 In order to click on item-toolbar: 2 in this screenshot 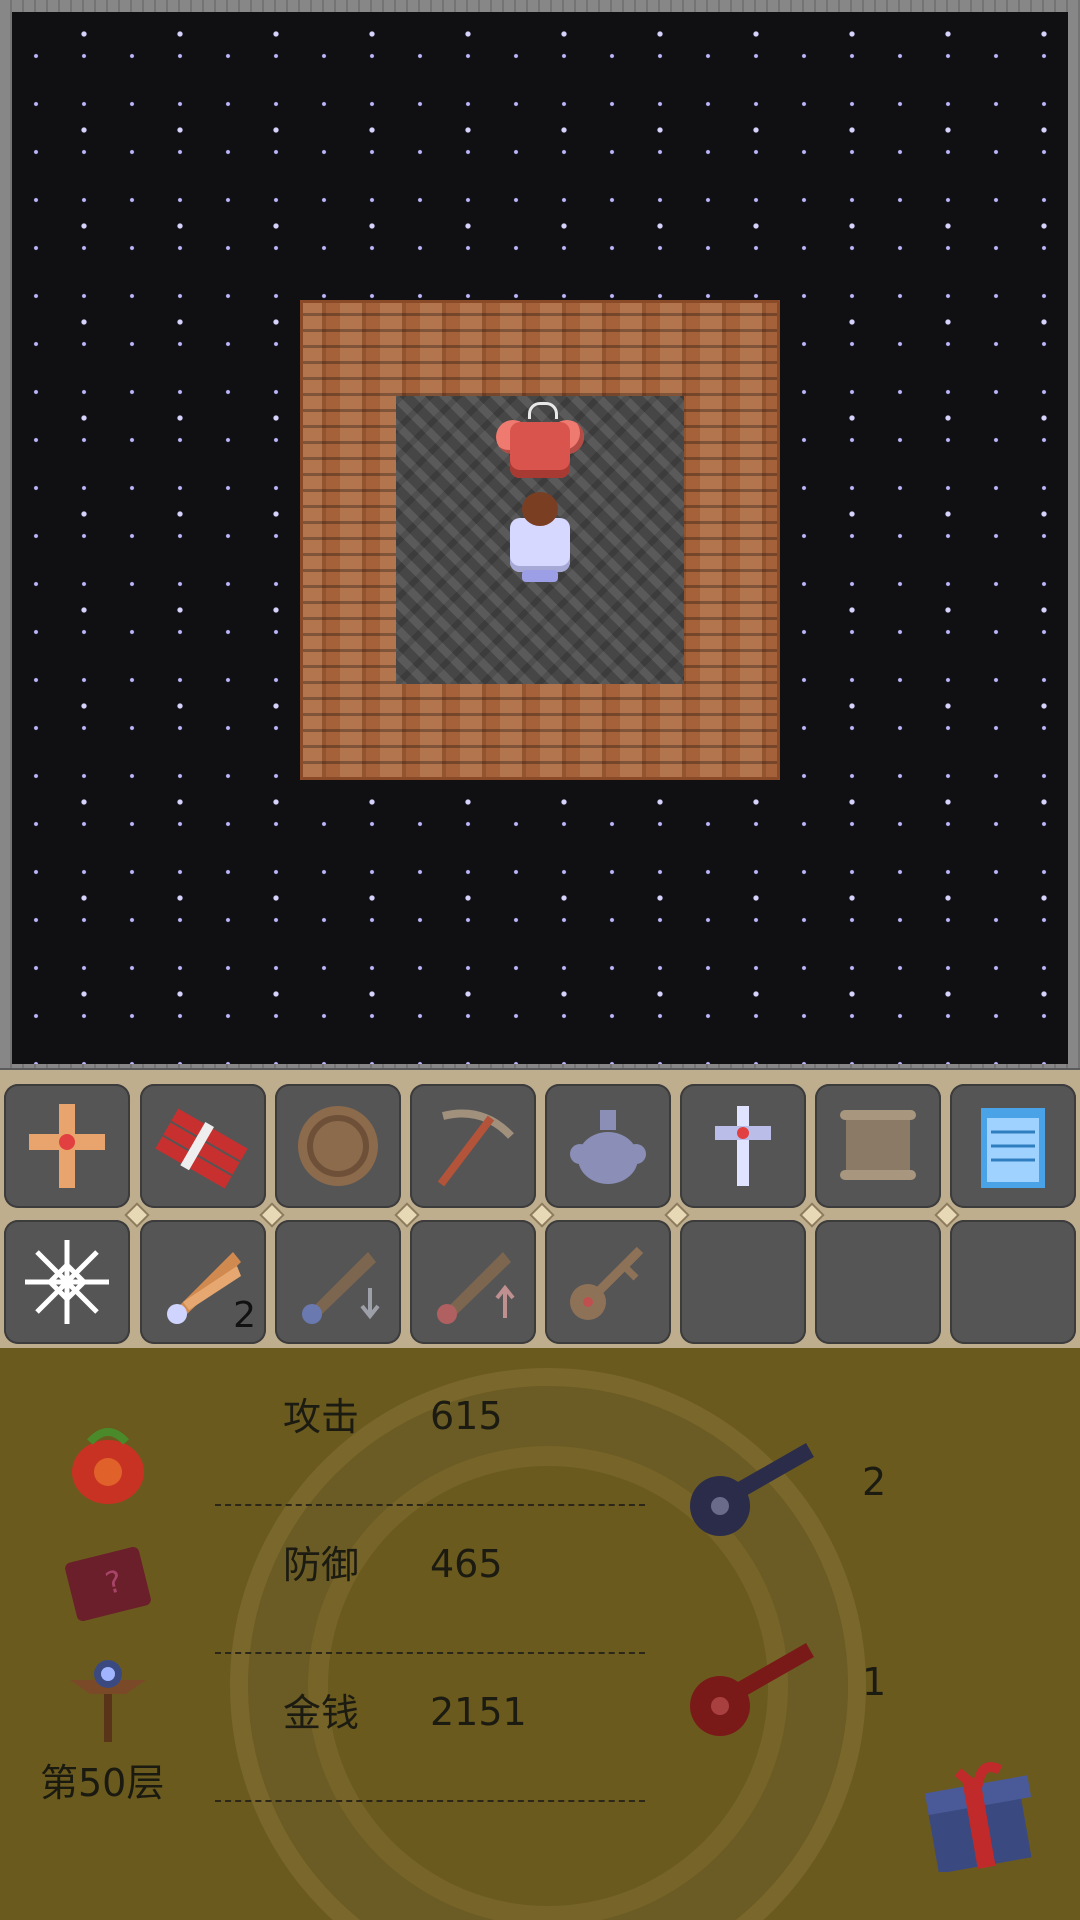, I will do `click(540, 1209)`.